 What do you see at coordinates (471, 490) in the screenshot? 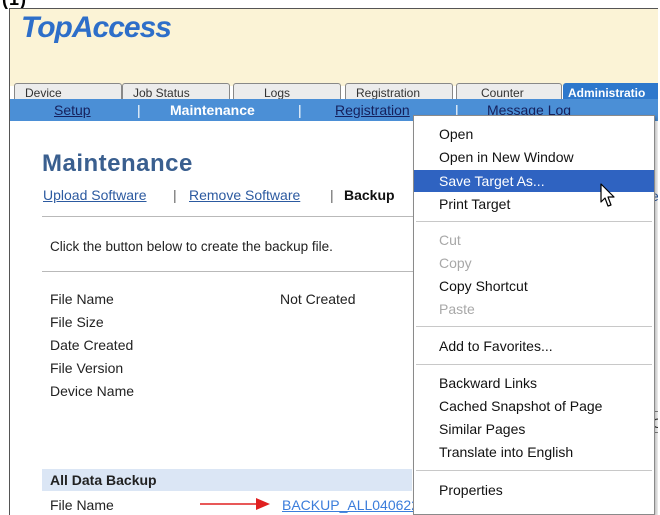
I see `menu-properties: Properties` at bounding box center [471, 490].